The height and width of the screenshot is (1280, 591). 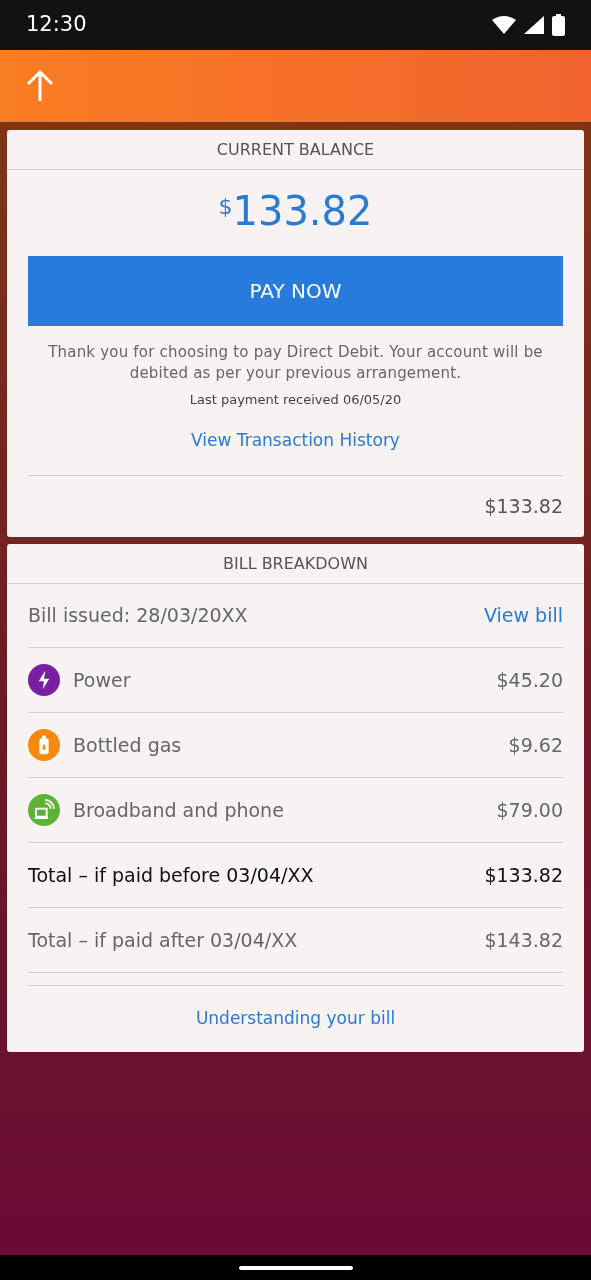 What do you see at coordinates (504, 25) in the screenshot?
I see `wifi-icon` at bounding box center [504, 25].